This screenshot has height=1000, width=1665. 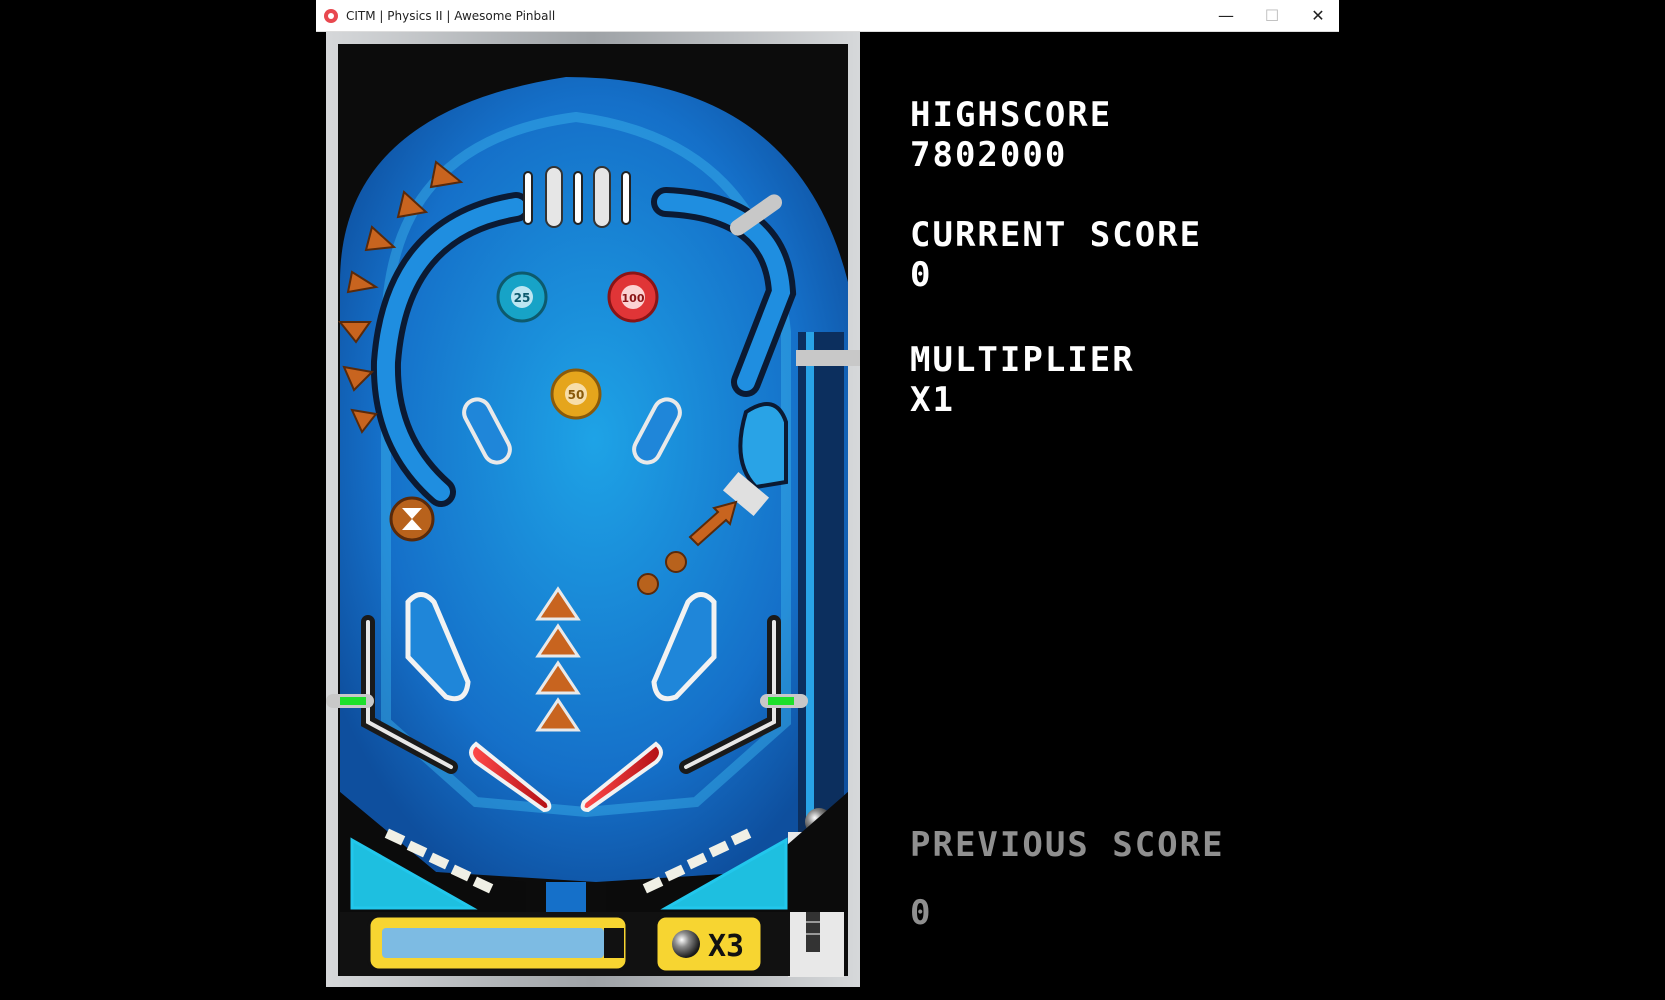 I want to click on right-lane-light, so click(x=781, y=701).